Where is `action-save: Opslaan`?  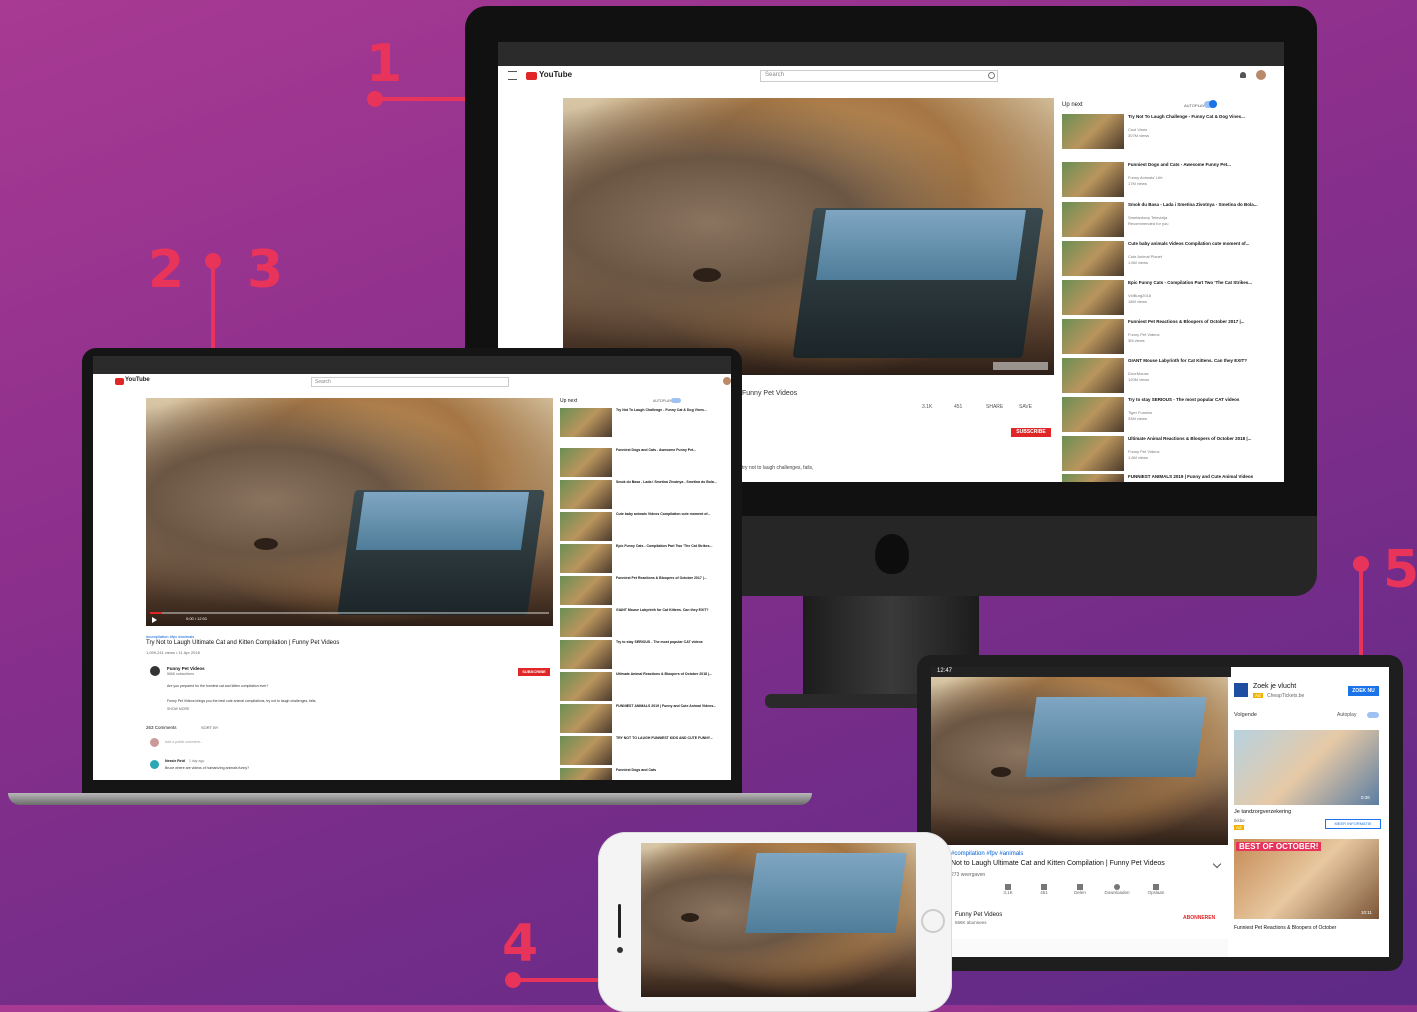
action-save: Opslaan is located at coordinates (1156, 889).